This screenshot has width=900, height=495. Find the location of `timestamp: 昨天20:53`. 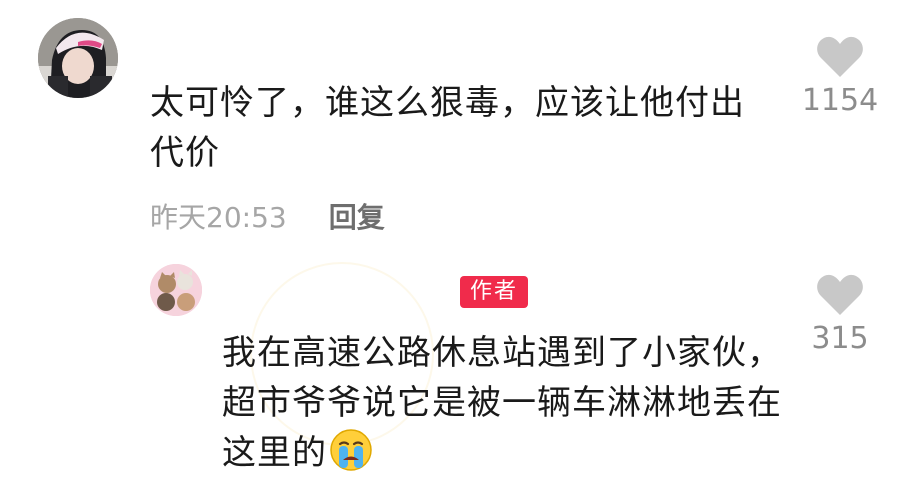

timestamp: 昨天20:53 is located at coordinates (218, 217).